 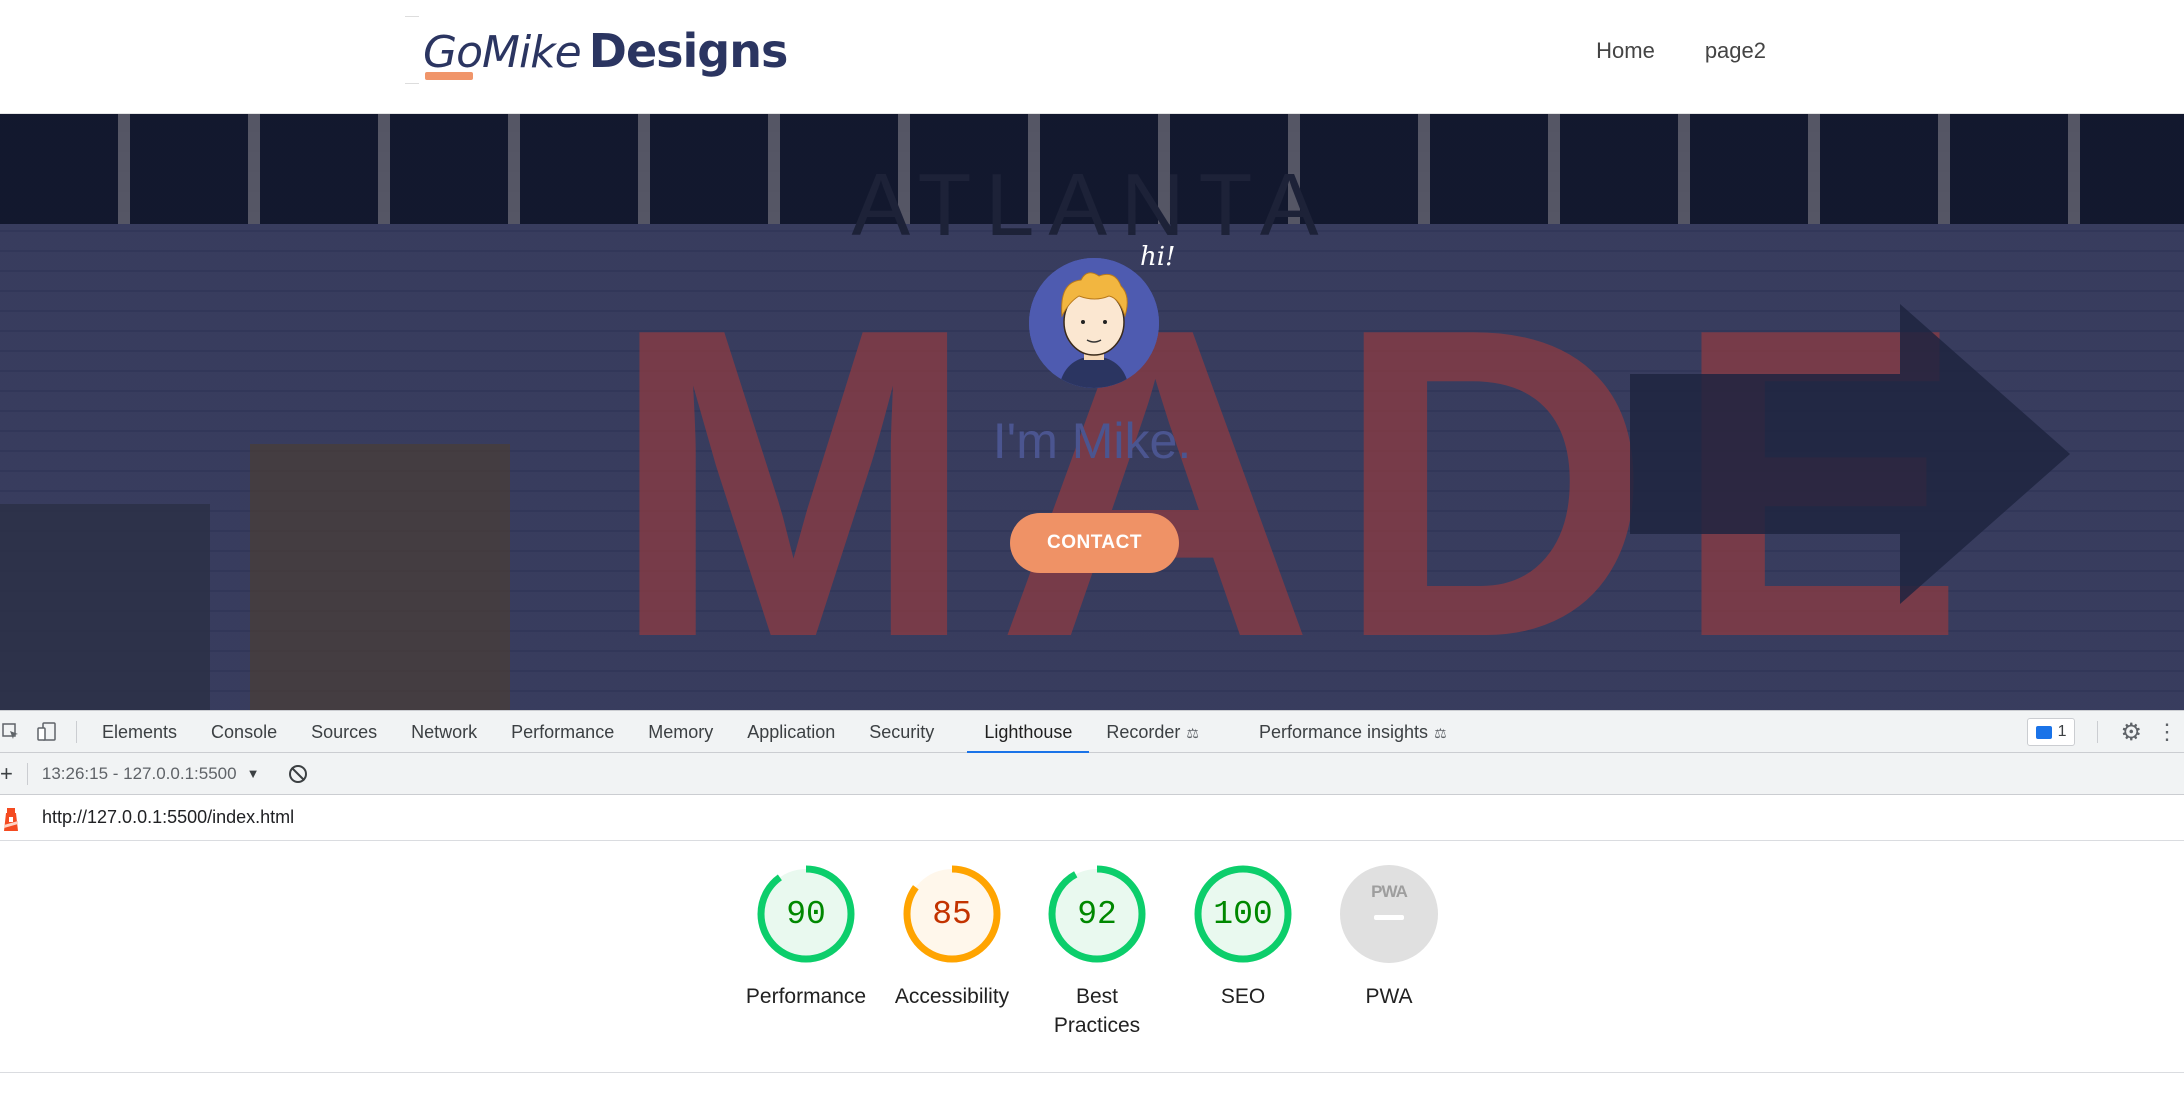 I want to click on gauge-performance: 90 Performance, so click(x=806, y=937).